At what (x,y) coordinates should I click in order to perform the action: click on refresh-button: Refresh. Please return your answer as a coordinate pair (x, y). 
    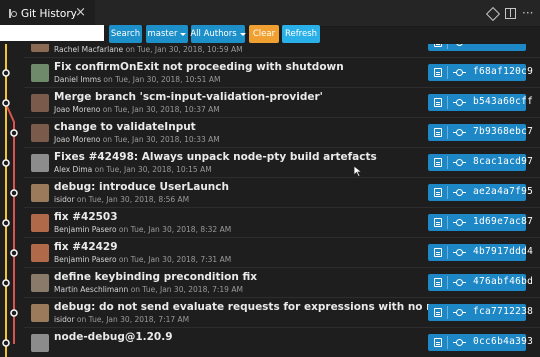
    Looking at the image, I should click on (301, 34).